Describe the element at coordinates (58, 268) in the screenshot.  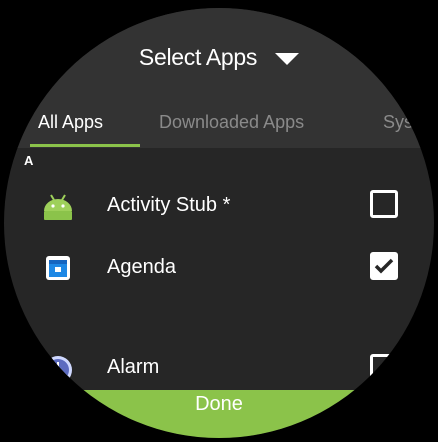
I see `calendar-icon` at that location.